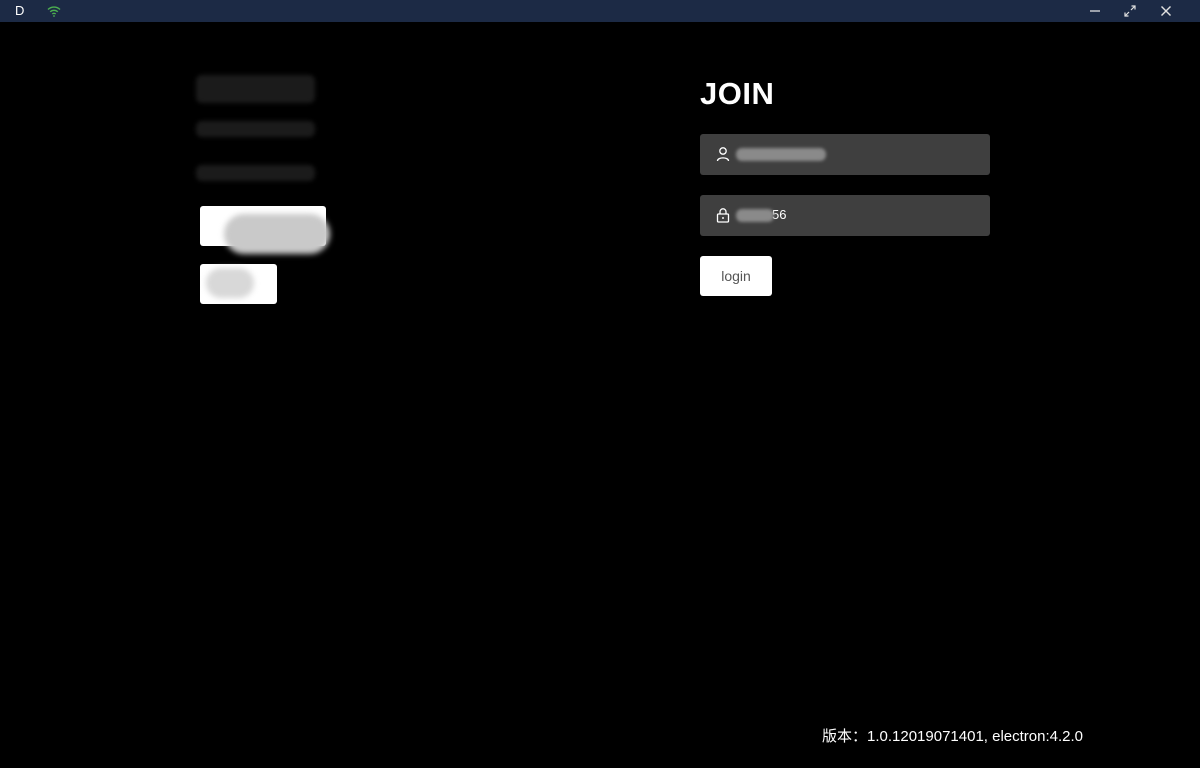  Describe the element at coordinates (723, 215) in the screenshot. I see `lock-icon` at that location.